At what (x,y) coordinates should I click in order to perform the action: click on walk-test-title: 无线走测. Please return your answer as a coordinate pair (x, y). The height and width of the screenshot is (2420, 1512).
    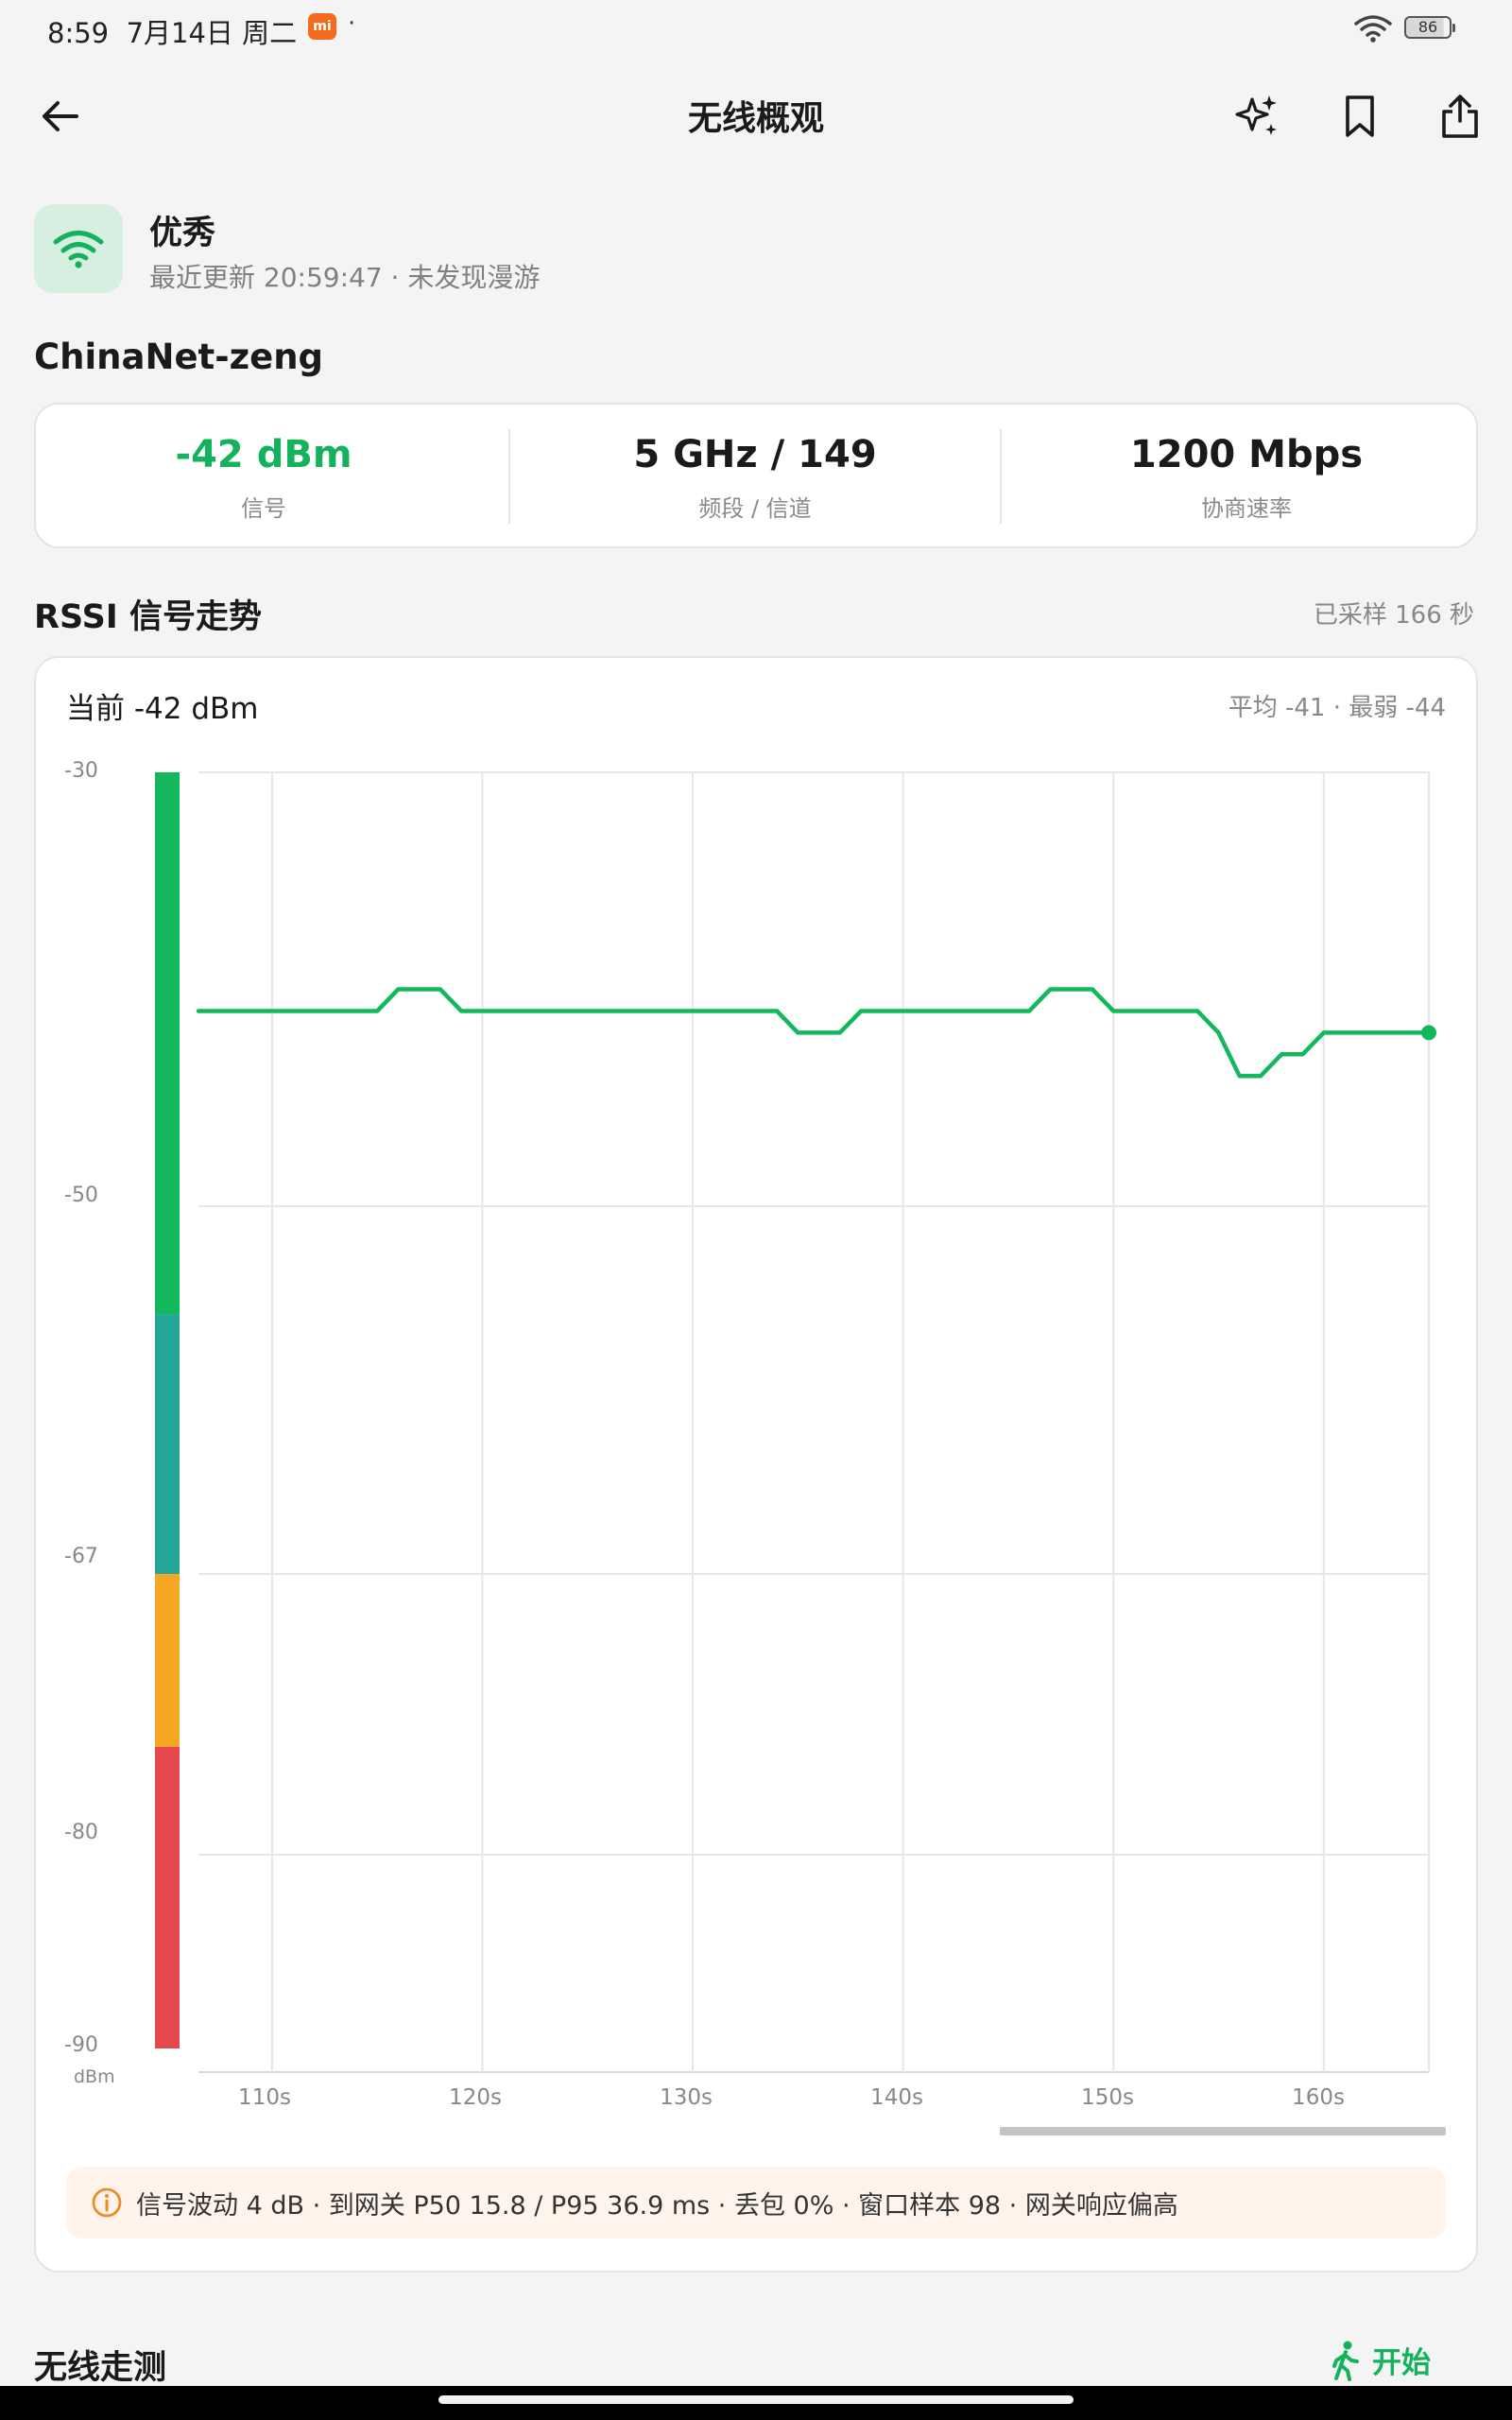
    Looking at the image, I should click on (100, 2368).